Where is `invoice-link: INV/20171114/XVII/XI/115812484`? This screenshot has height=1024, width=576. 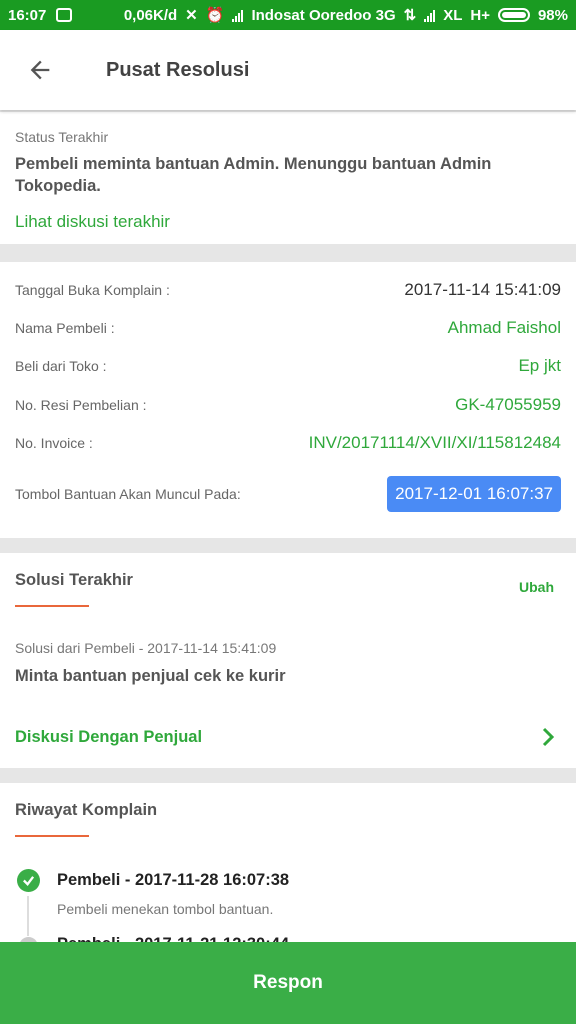
invoice-link: INV/20171114/XVII/XI/115812484 is located at coordinates (435, 443).